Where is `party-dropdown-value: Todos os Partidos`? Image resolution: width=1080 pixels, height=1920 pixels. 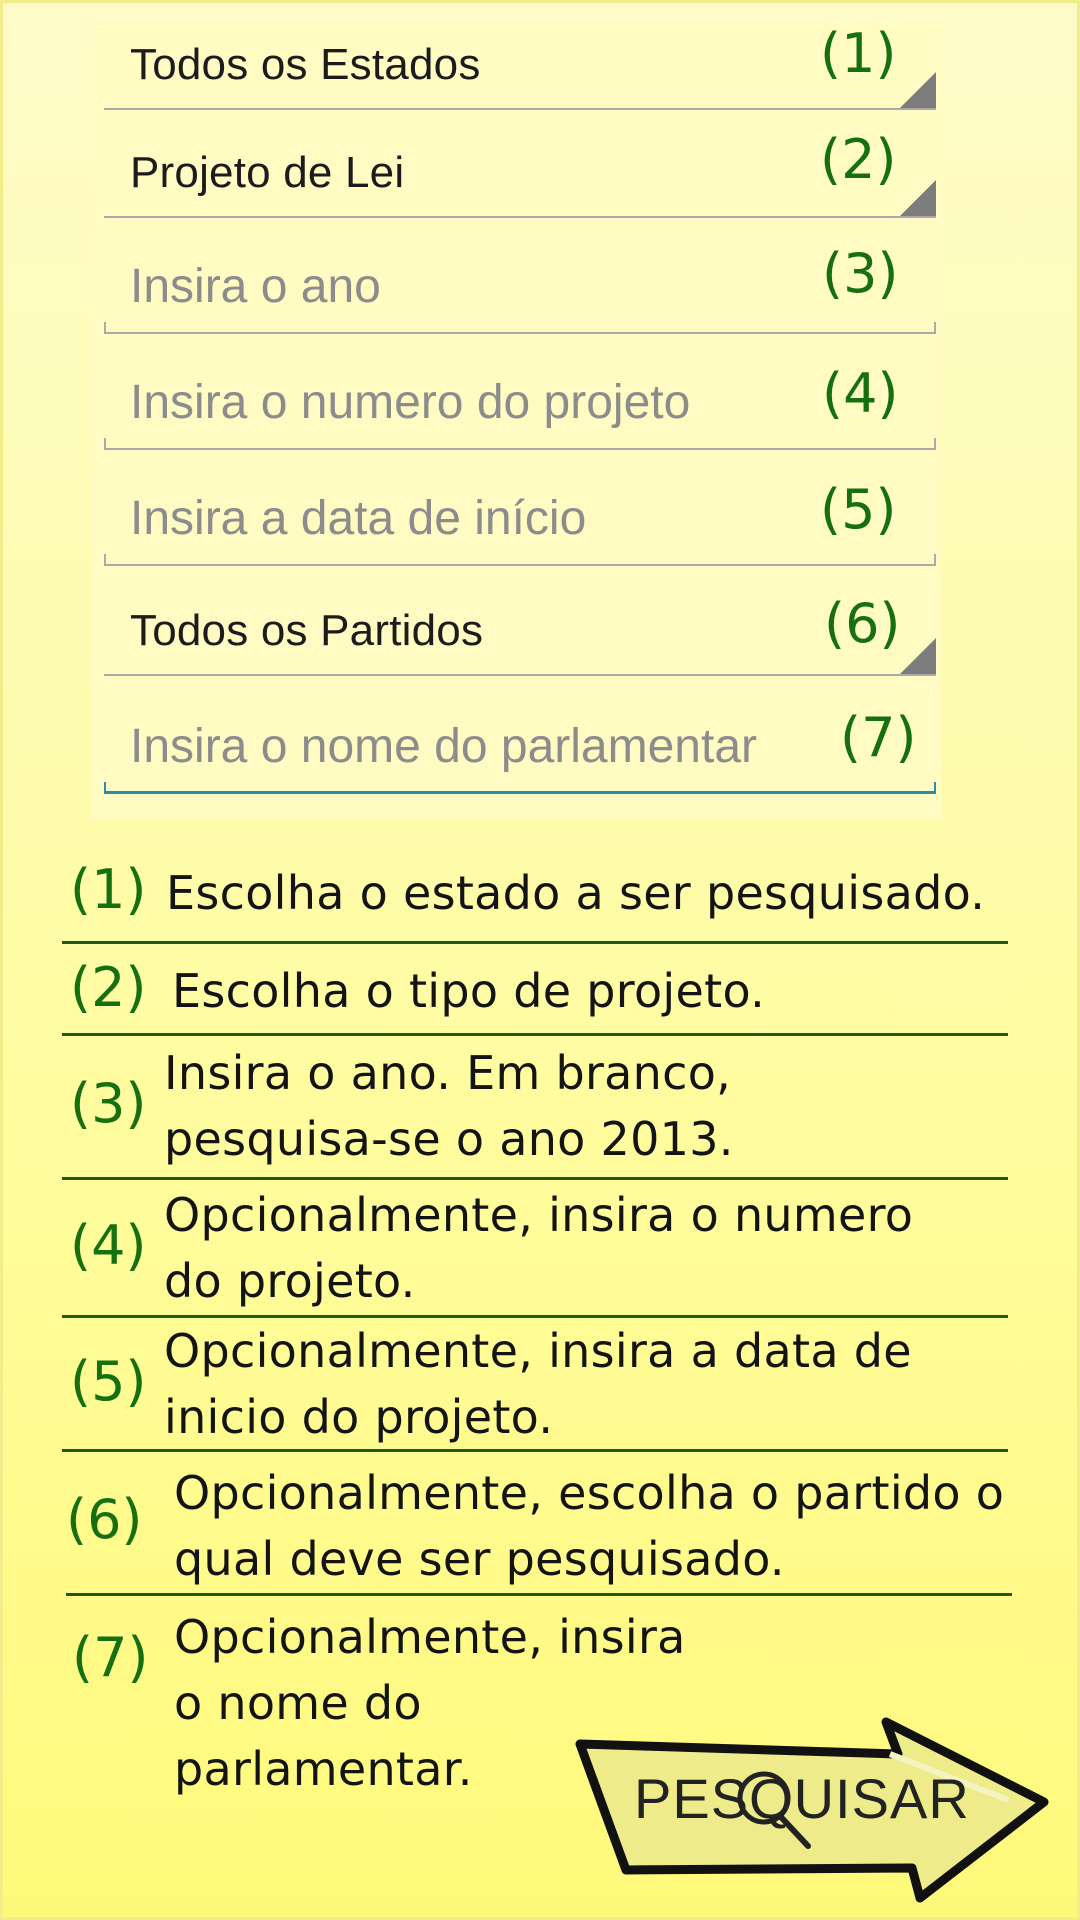 party-dropdown-value: Todos os Partidos is located at coordinates (307, 630).